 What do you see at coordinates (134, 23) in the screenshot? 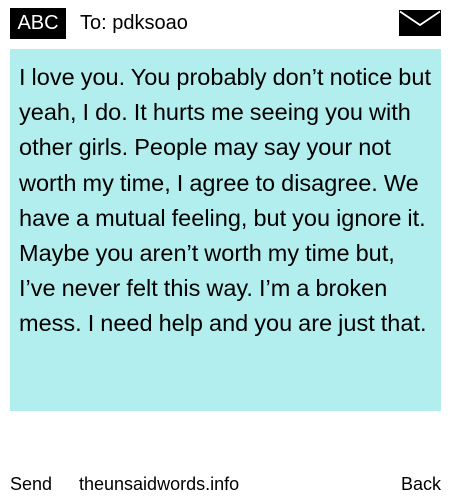
I see `recipient-label: To: pdksoao` at bounding box center [134, 23].